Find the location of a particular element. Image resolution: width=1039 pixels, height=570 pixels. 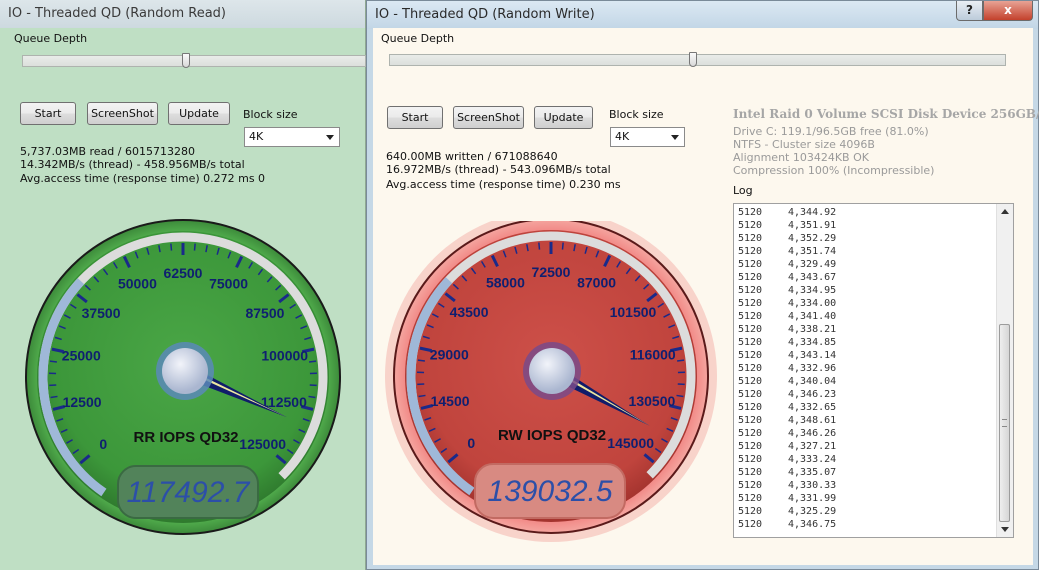

log-row: 5120 4,340.04 is located at coordinates (787, 381).